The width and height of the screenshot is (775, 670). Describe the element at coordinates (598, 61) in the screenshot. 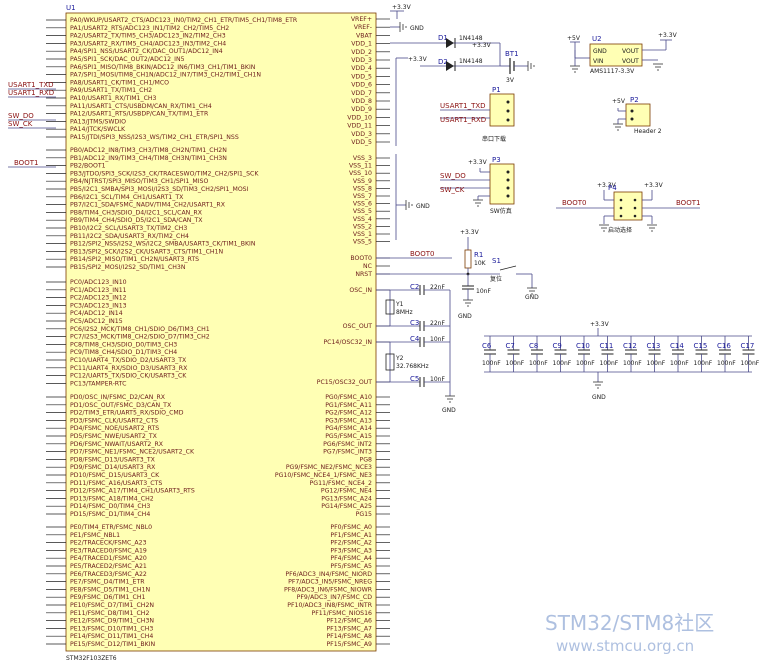

I see `regulator-pin-vin: VIN` at that location.